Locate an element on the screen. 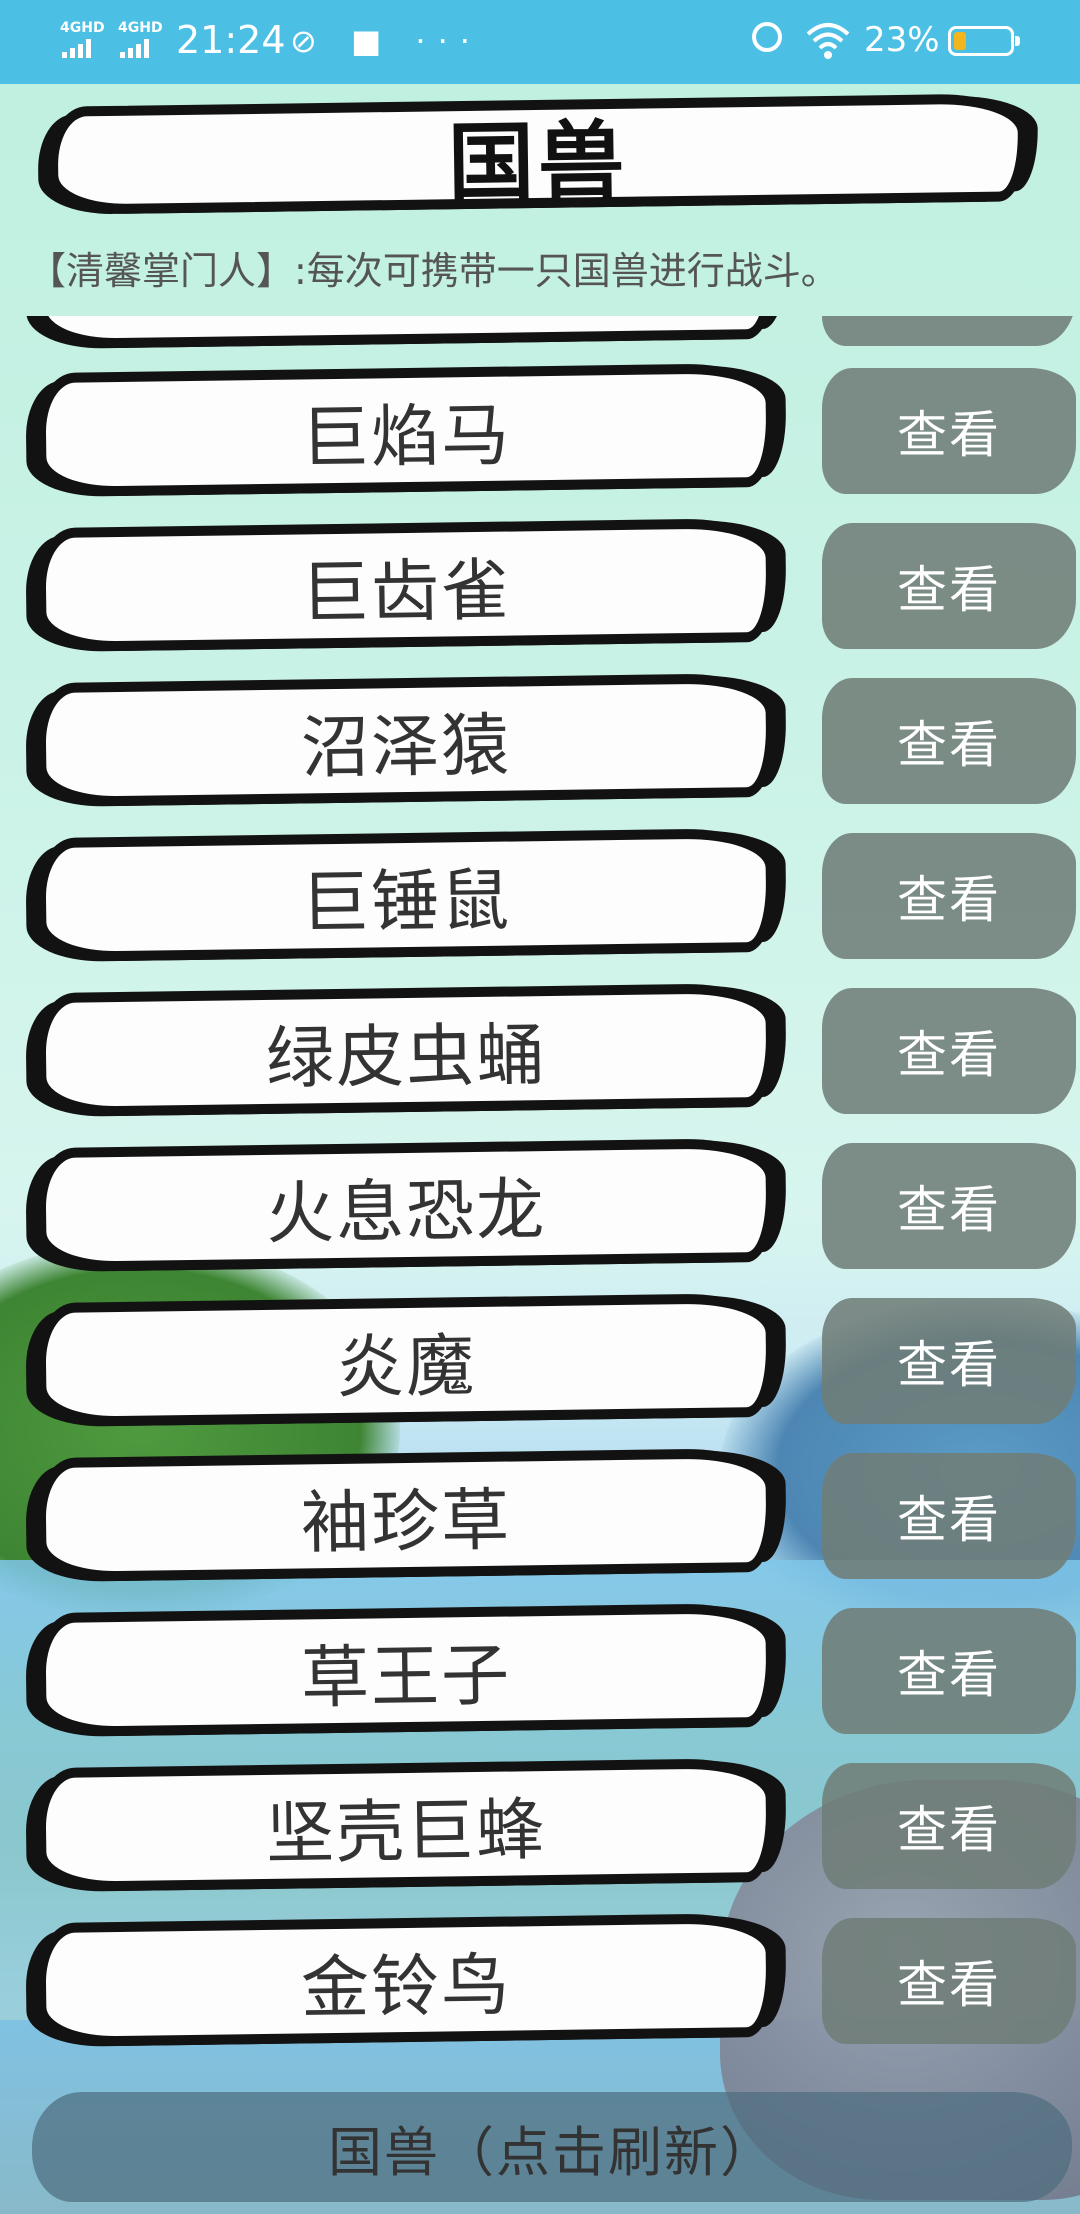 The image size is (1080, 2214). battery-icon is located at coordinates (984, 41).